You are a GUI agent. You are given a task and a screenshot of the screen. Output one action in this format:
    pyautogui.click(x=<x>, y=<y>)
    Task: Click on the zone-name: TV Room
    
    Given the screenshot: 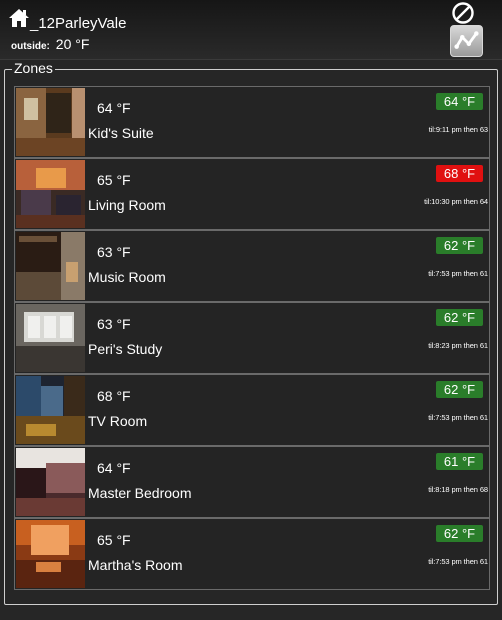 What is the action you would take?
    pyautogui.click(x=118, y=421)
    